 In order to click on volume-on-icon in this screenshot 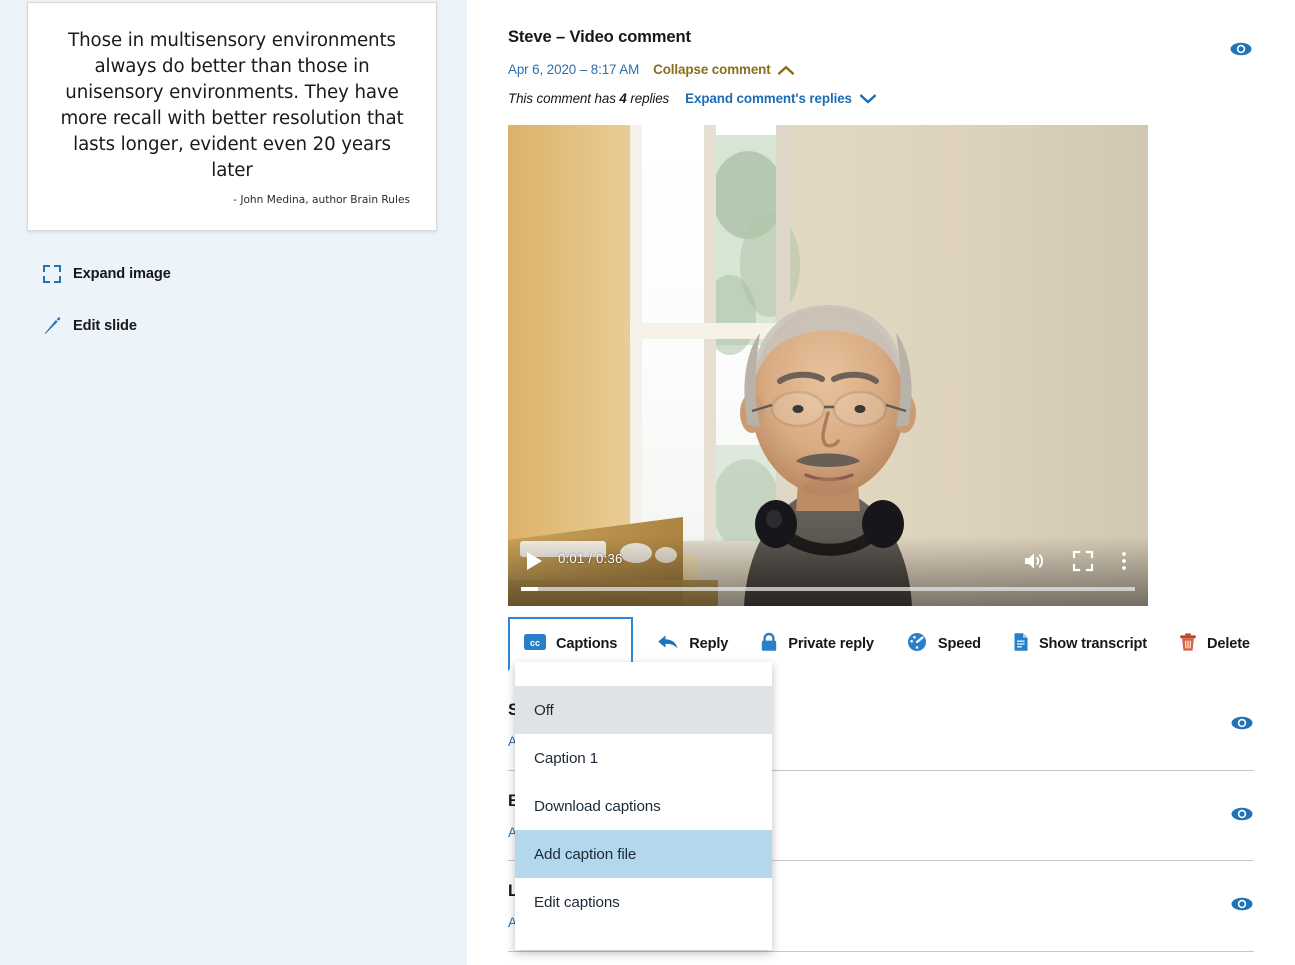, I will do `click(1034, 561)`.